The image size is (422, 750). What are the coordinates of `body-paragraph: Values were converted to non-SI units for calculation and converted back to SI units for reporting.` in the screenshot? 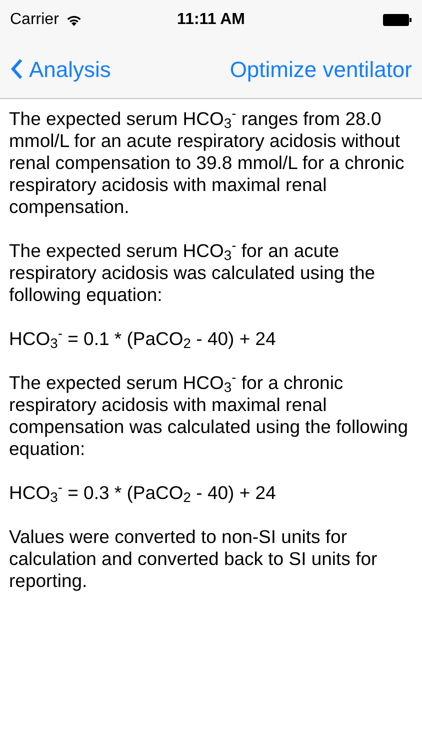 It's located at (193, 559).